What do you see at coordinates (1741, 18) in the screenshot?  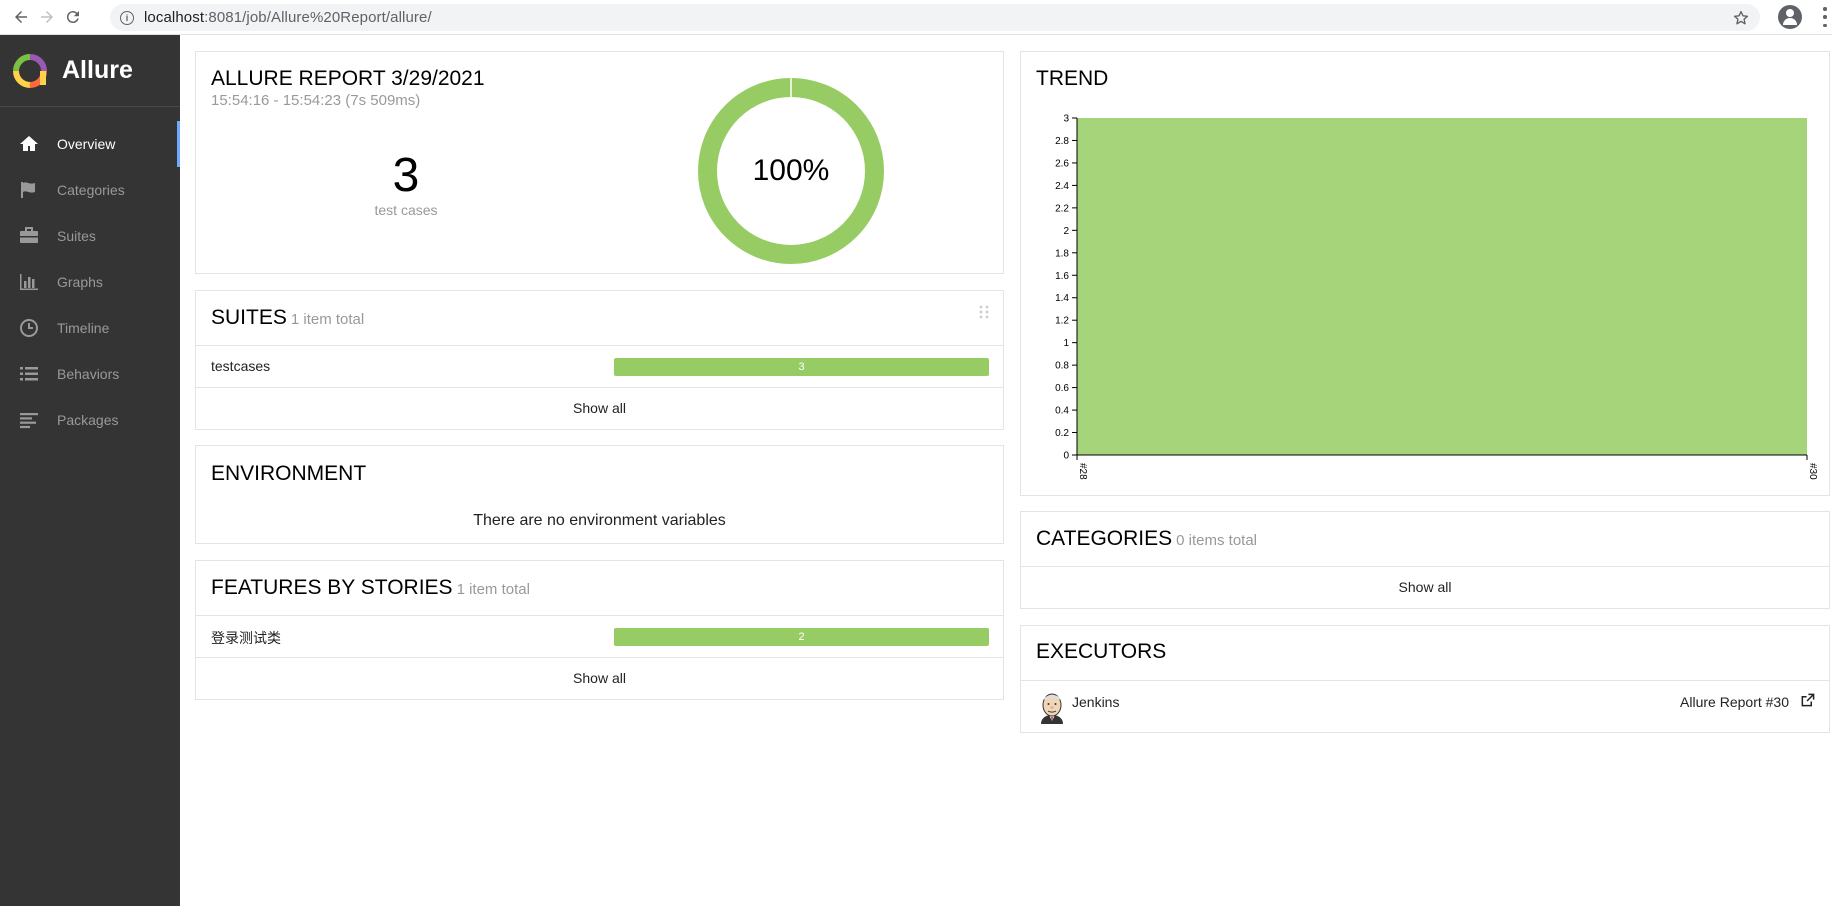 I see `star-icon` at bounding box center [1741, 18].